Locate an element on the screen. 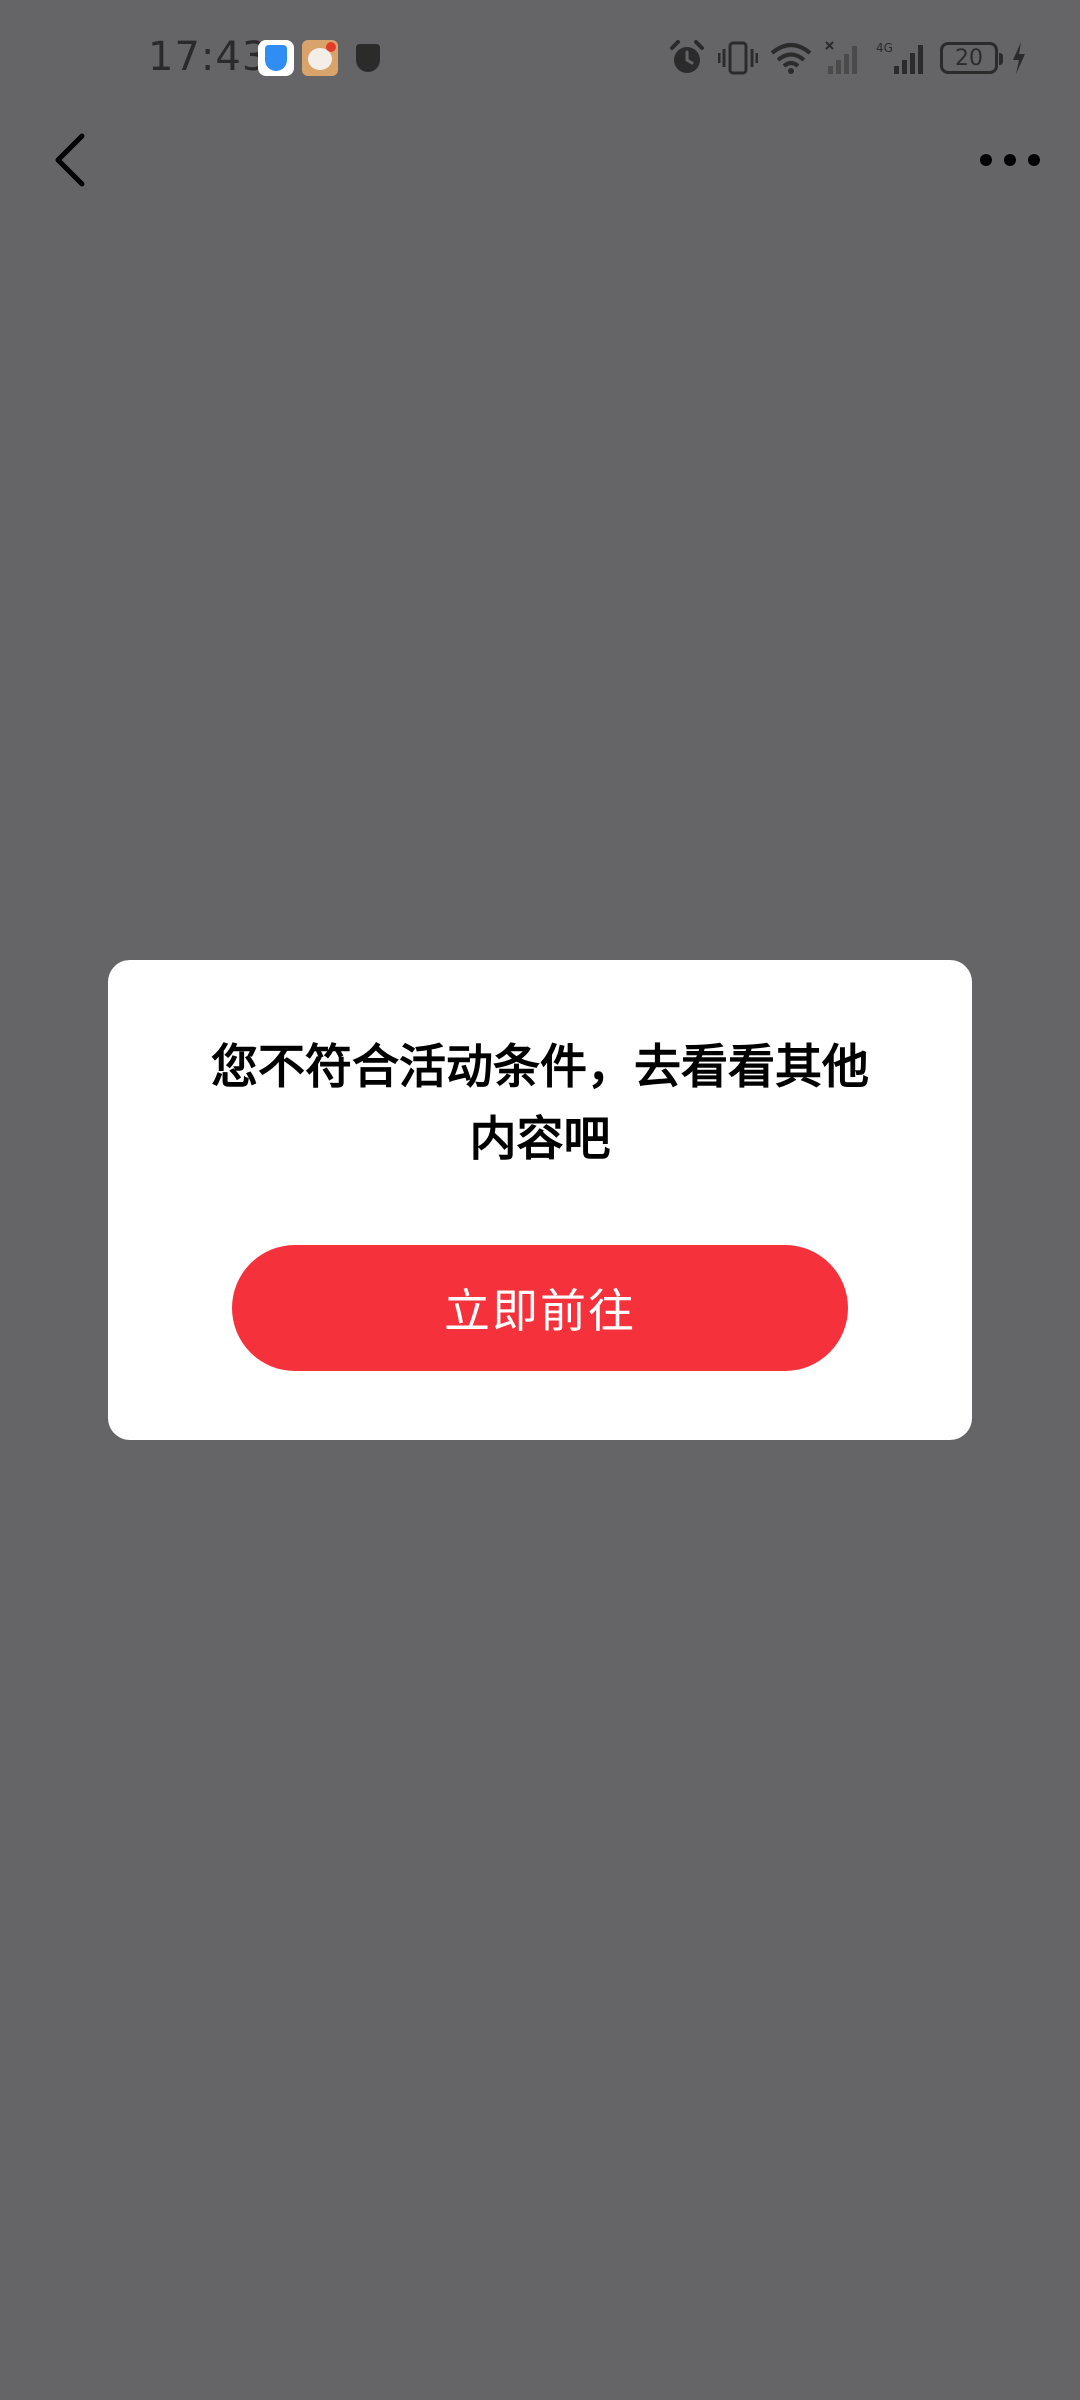  go-now-button: 立即前往 is located at coordinates (540, 1308).